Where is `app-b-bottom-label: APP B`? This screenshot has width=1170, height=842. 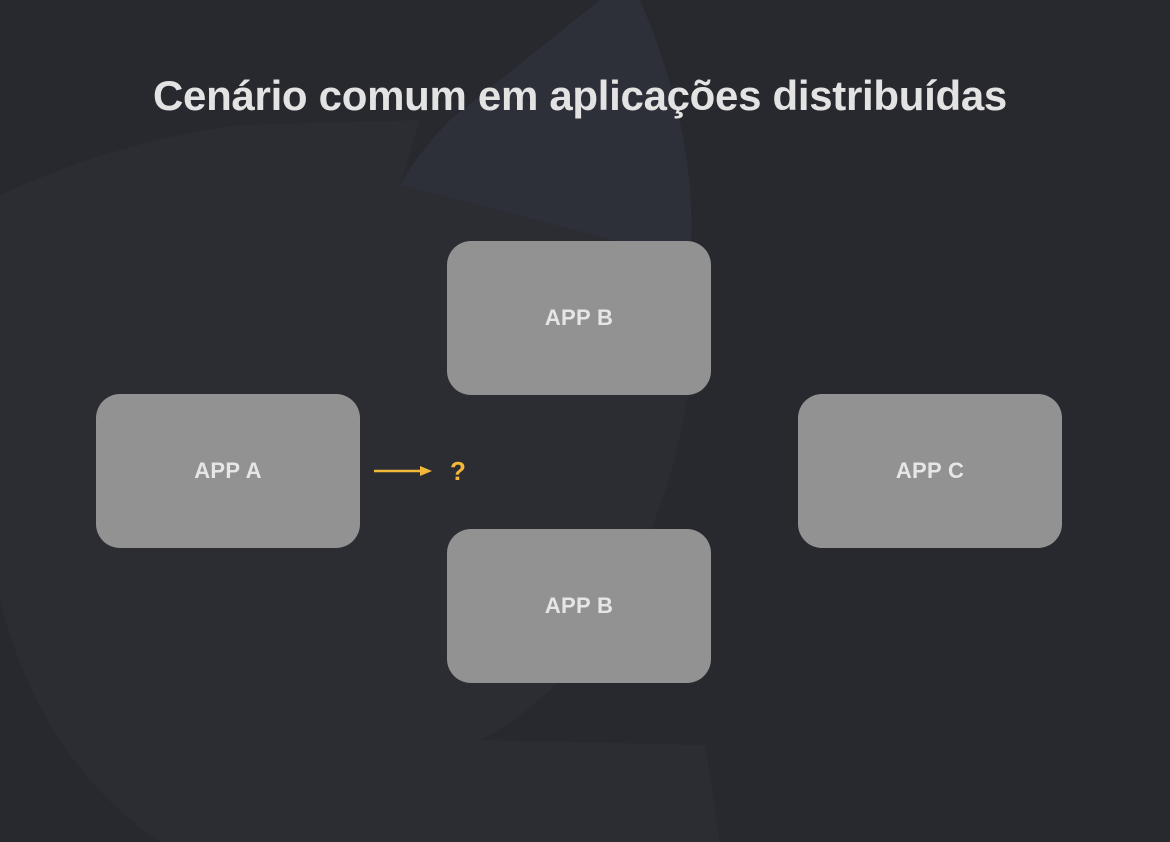 app-b-bottom-label: APP B is located at coordinates (579, 605).